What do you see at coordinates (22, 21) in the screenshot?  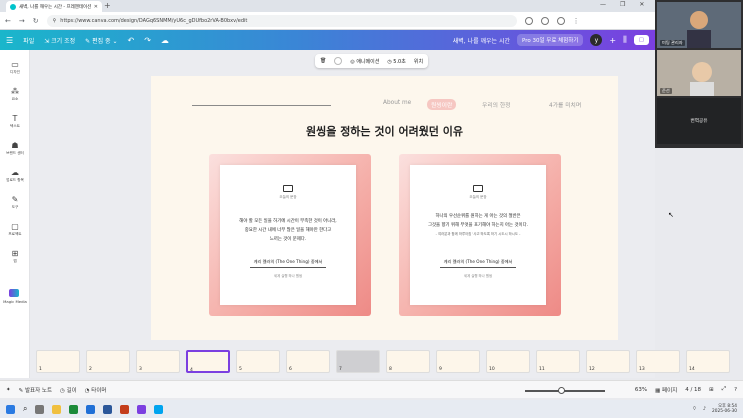 I see `forward-icon: →` at bounding box center [22, 21].